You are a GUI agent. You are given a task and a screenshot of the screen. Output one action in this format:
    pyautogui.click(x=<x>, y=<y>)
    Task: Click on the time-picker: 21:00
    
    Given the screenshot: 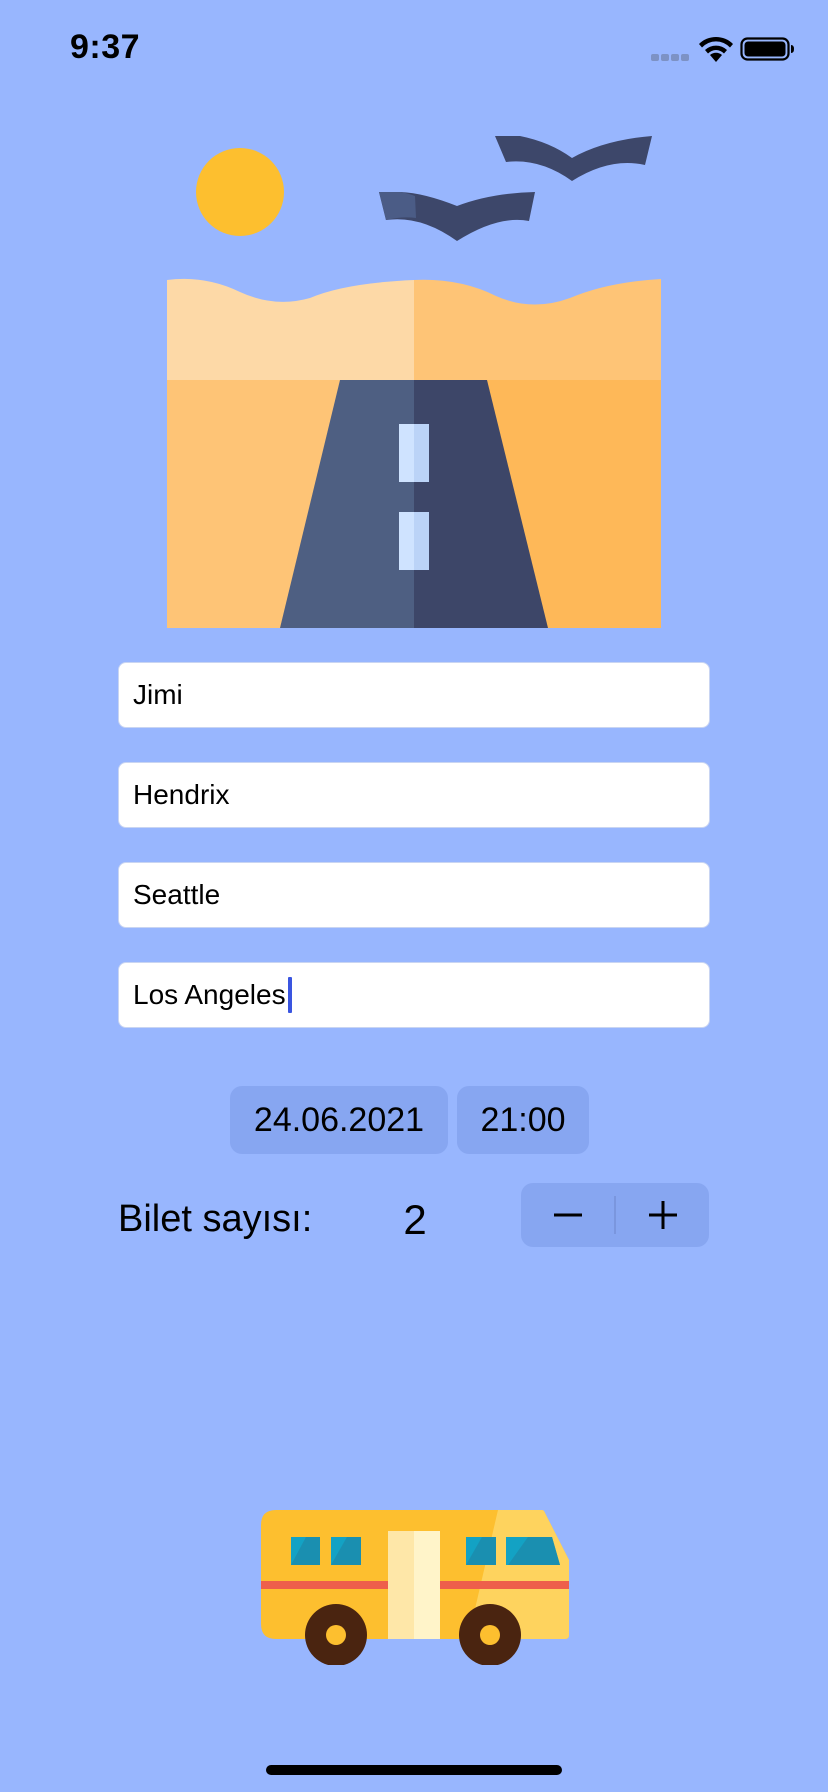 What is the action you would take?
    pyautogui.click(x=523, y=1120)
    